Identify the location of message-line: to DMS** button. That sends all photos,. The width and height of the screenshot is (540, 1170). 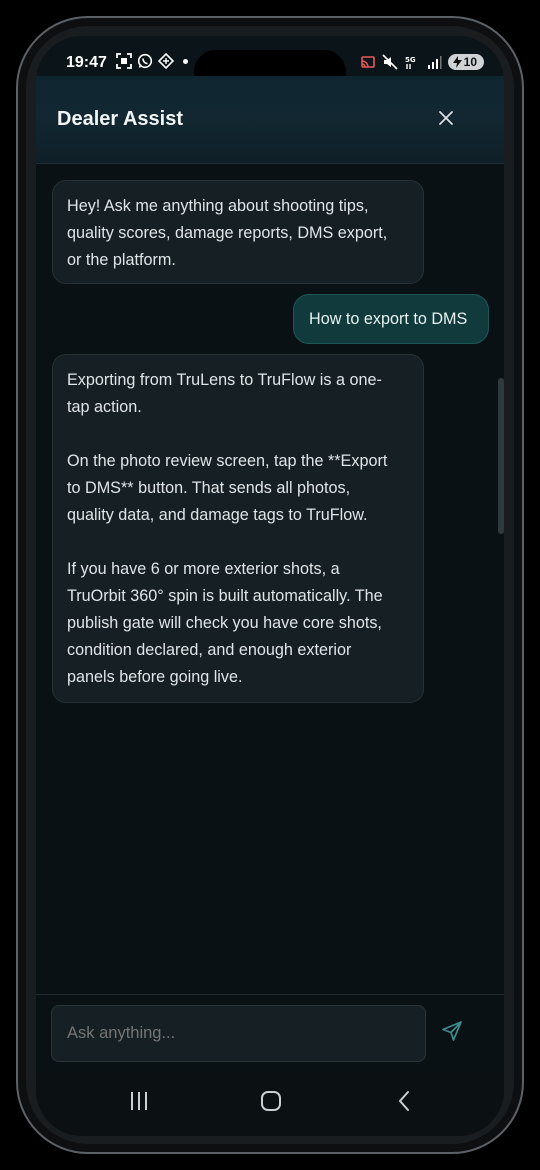
(209, 488).